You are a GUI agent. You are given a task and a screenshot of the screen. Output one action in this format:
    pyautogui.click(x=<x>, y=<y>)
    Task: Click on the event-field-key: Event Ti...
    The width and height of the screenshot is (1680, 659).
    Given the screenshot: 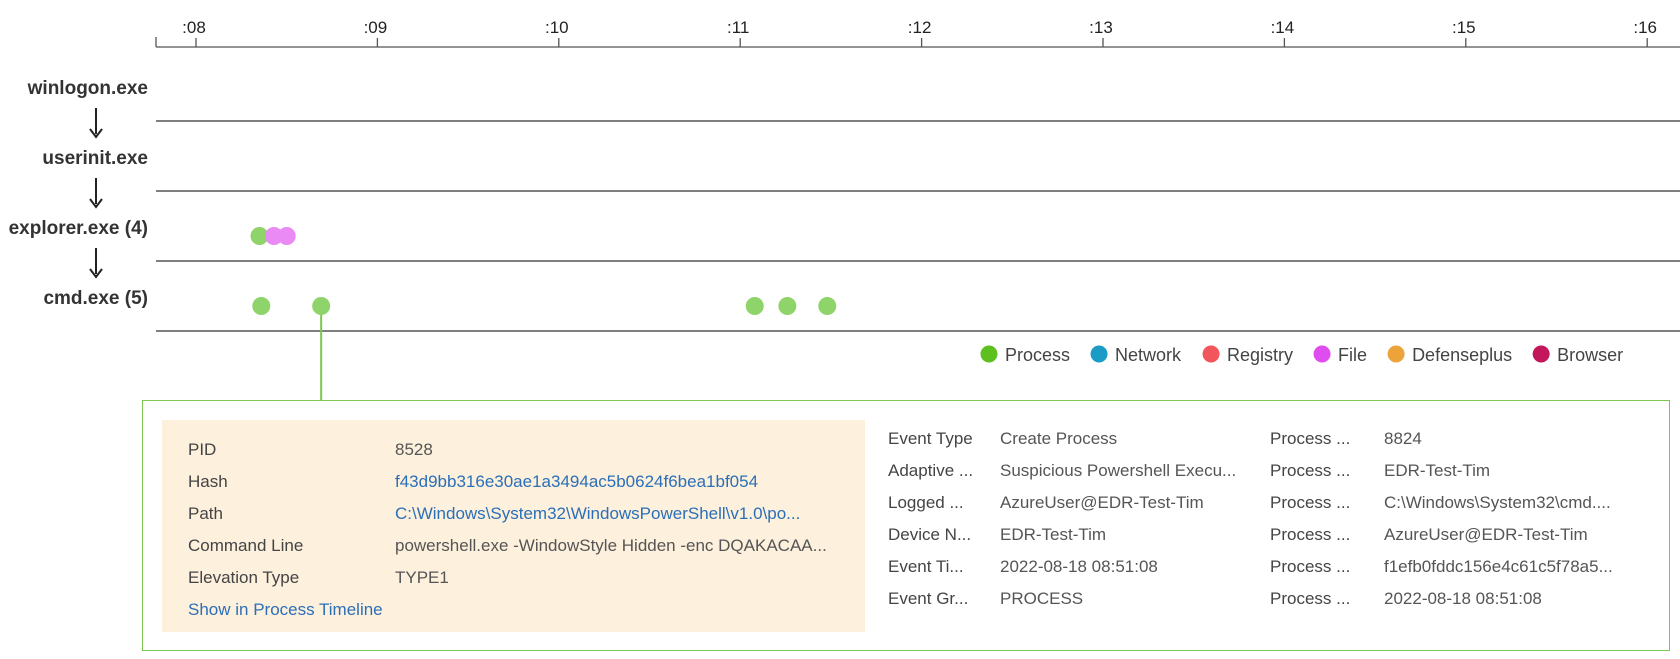 What is the action you would take?
    pyautogui.click(x=926, y=566)
    